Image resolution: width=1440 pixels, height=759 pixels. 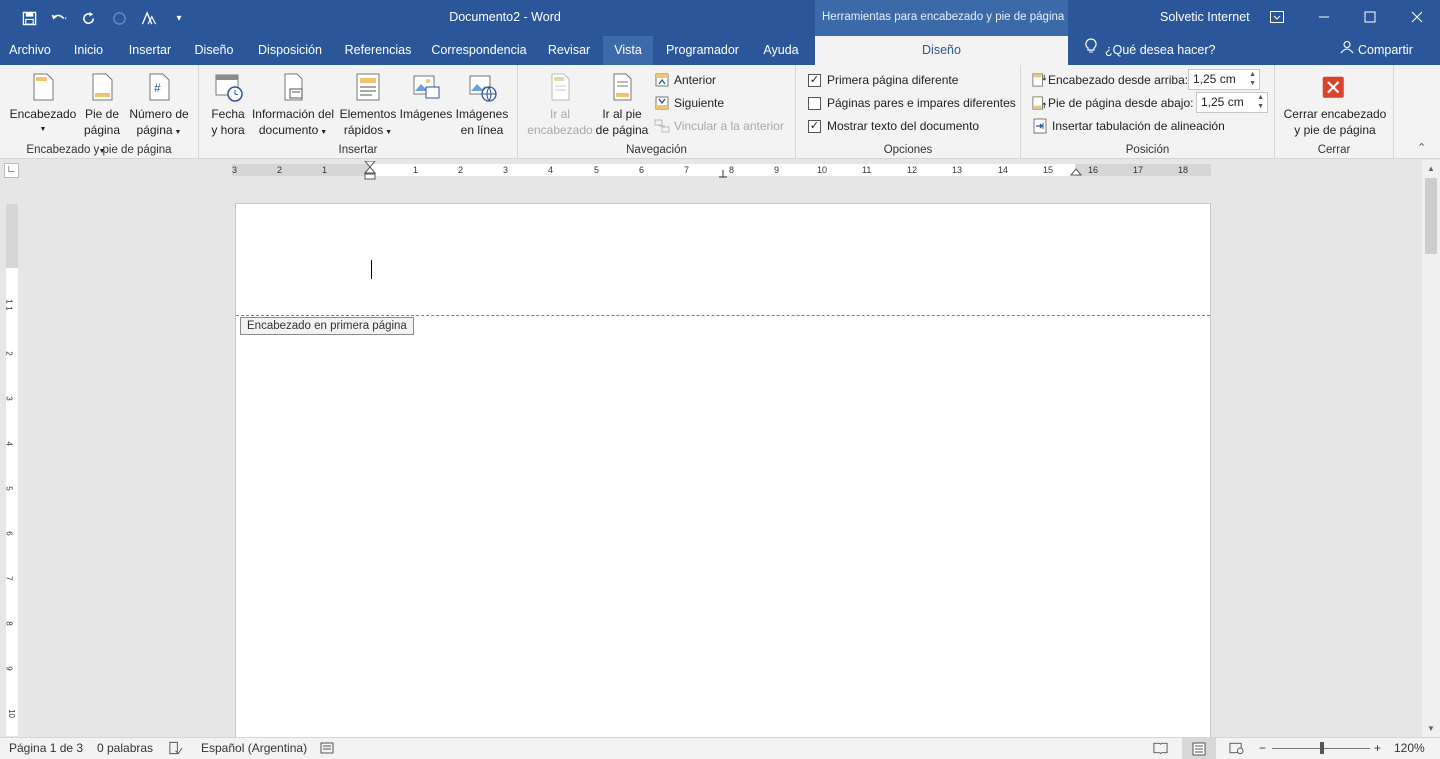 I want to click on account-name: Solvetic Internet, so click(x=1205, y=17).